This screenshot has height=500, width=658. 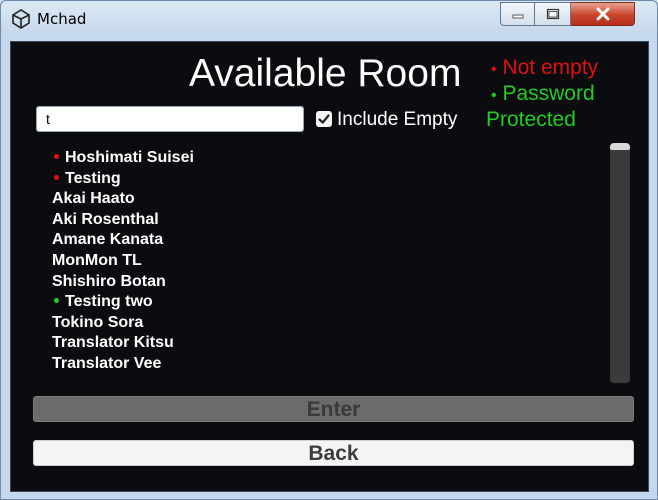 I want to click on room-name: Translator Kitsu, so click(x=113, y=343).